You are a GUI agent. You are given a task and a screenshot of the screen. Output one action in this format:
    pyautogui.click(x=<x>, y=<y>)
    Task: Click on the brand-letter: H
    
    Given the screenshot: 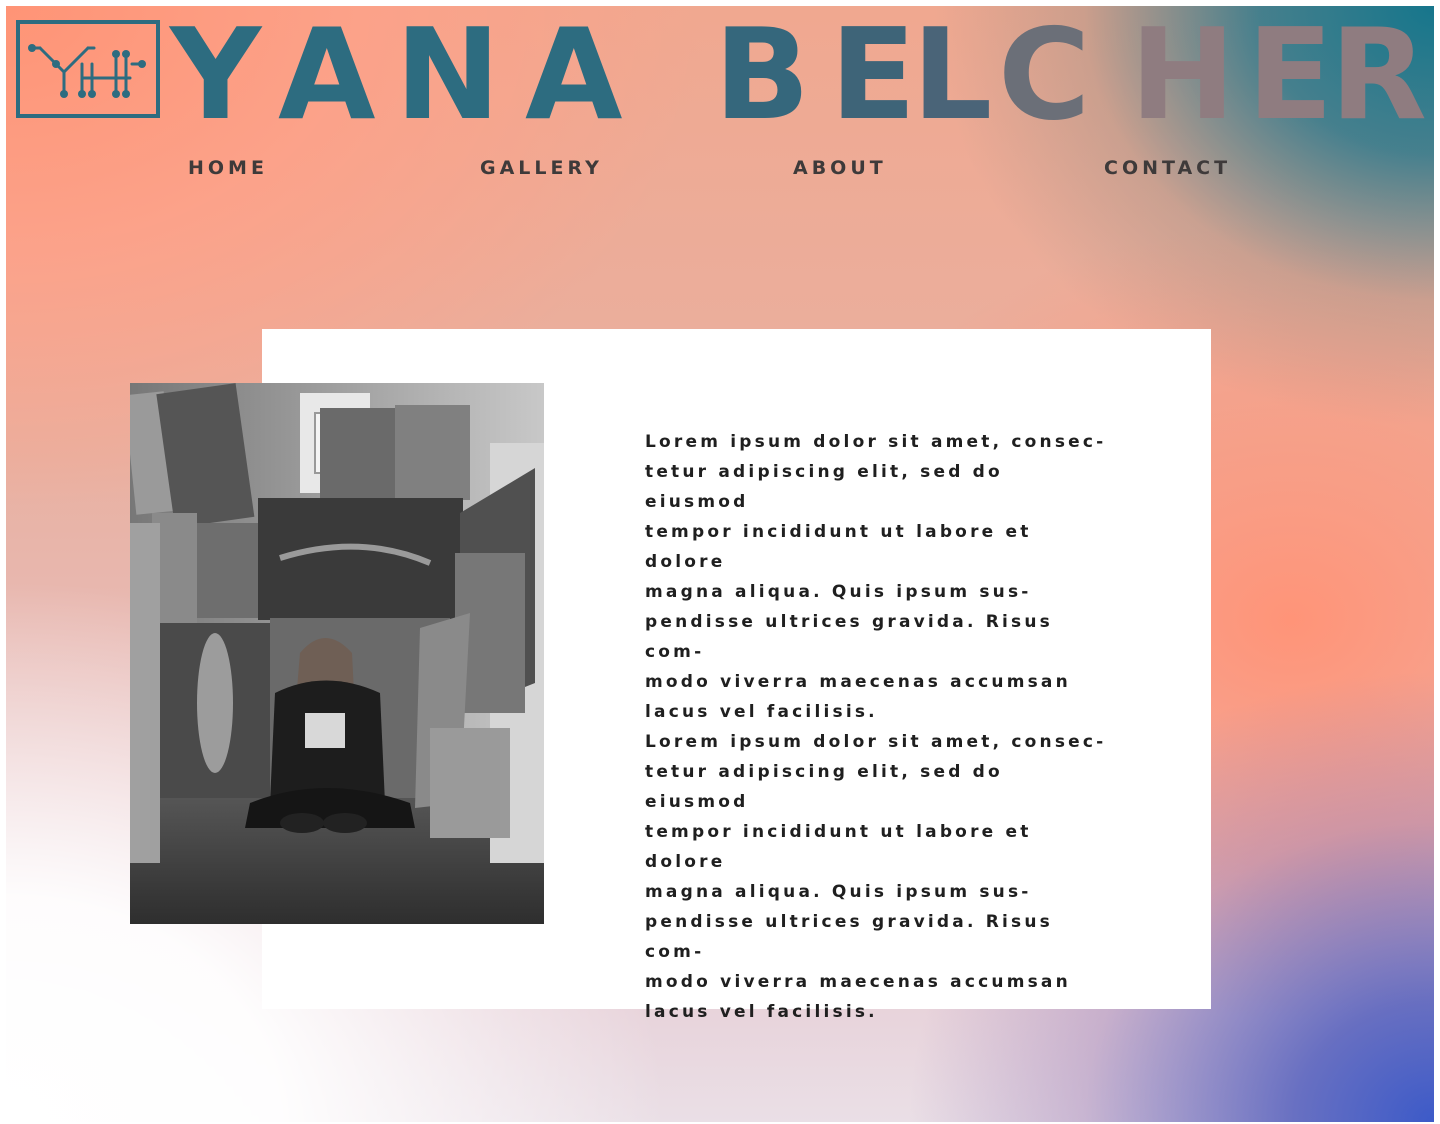 What is the action you would take?
    pyautogui.click(x=1183, y=74)
    